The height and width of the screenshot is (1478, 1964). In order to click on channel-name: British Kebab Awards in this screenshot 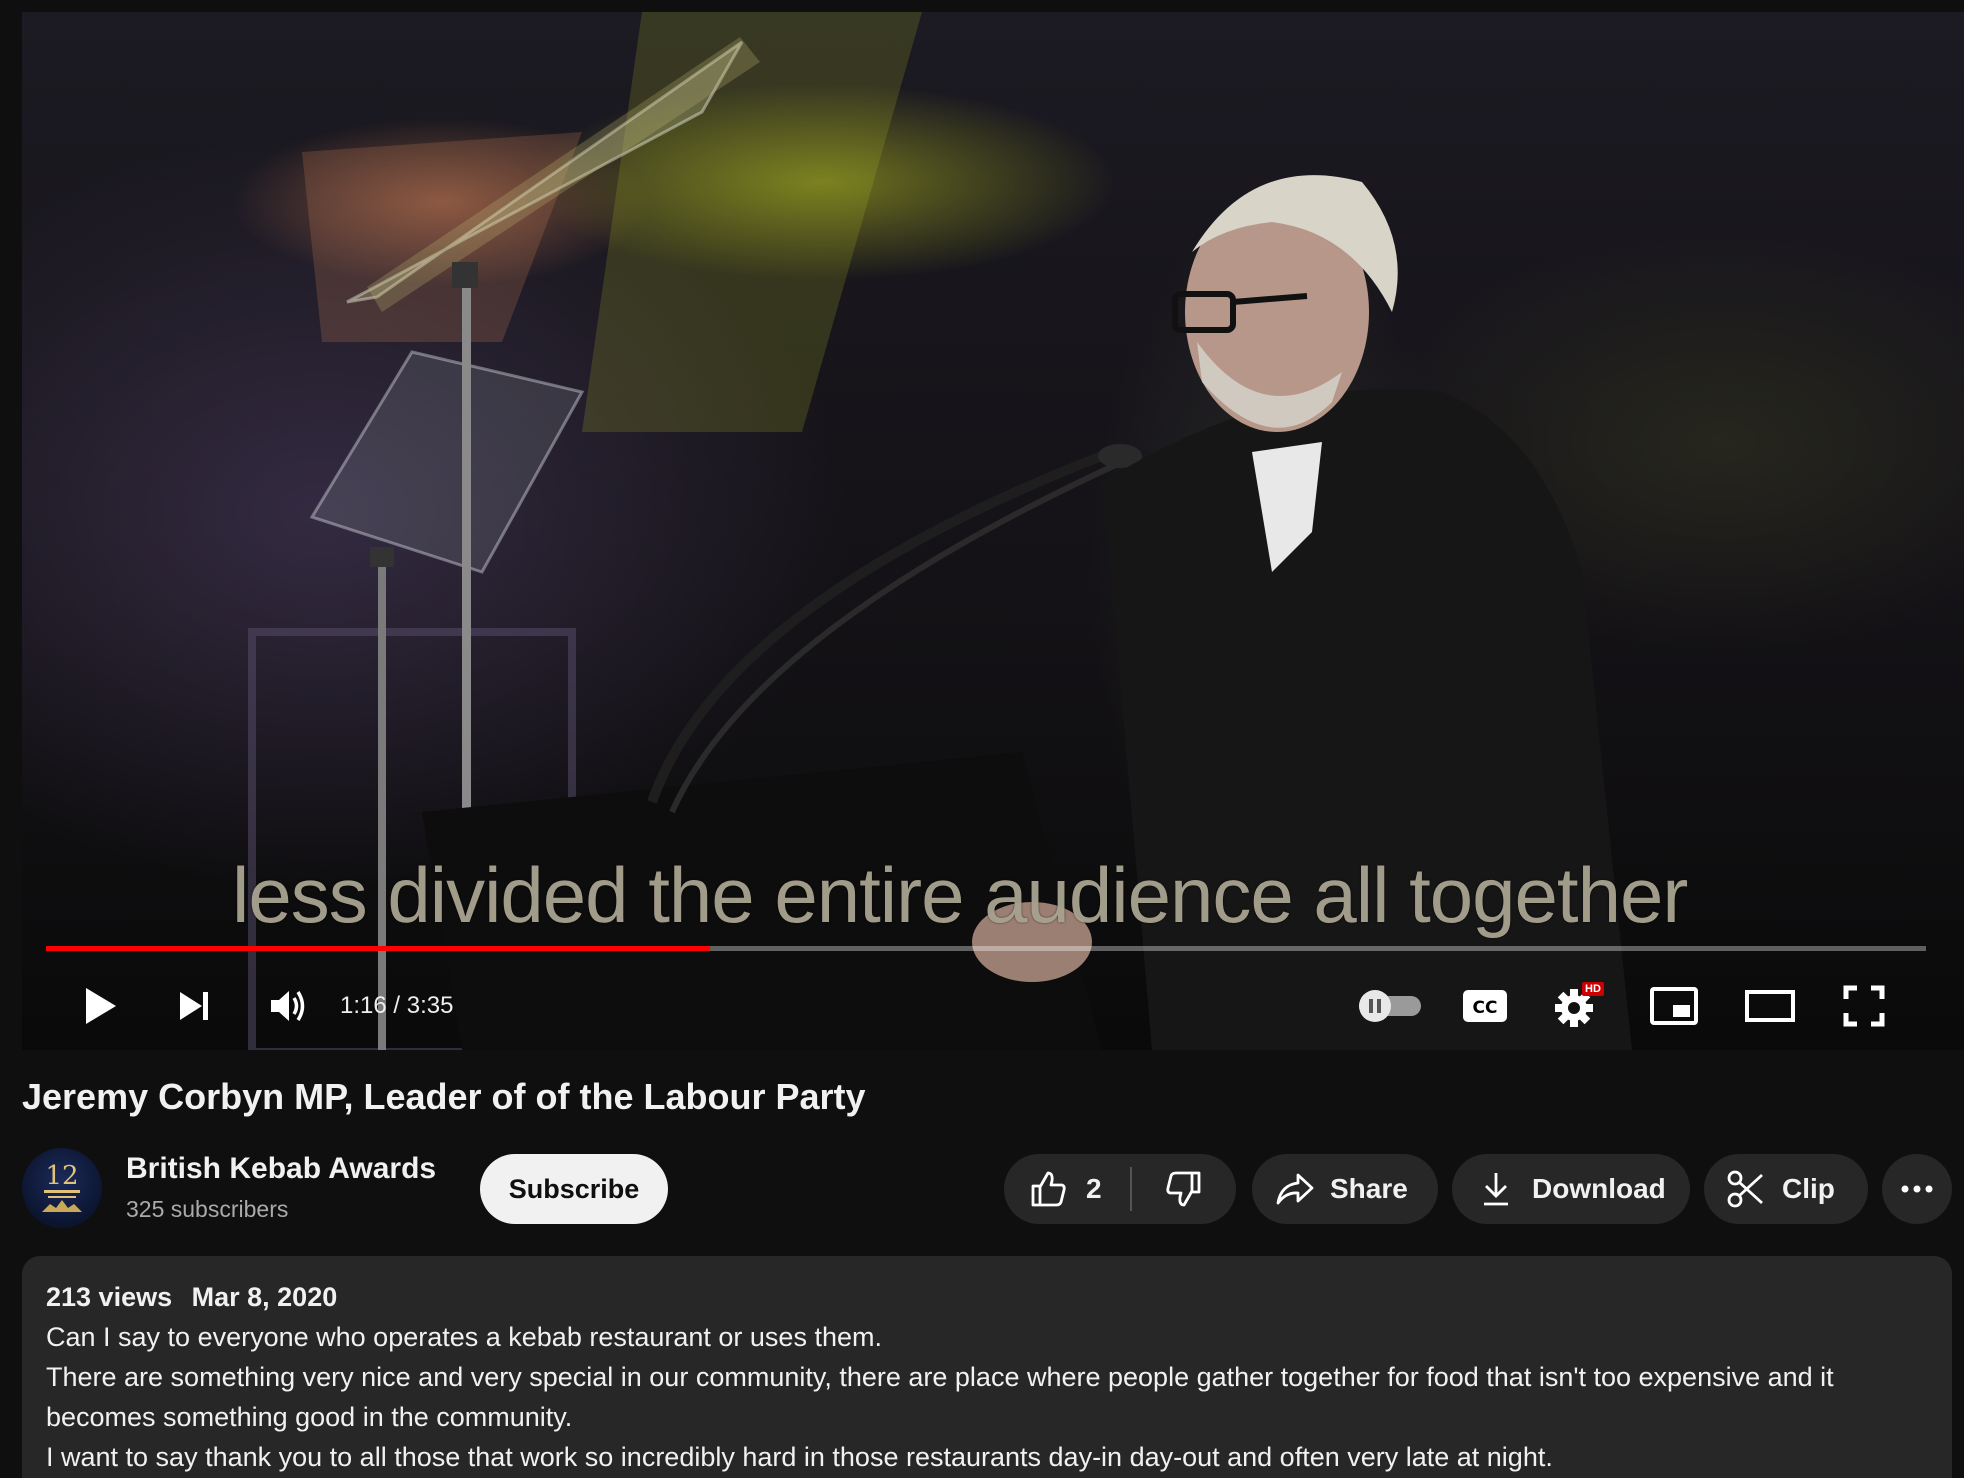, I will do `click(281, 1169)`.